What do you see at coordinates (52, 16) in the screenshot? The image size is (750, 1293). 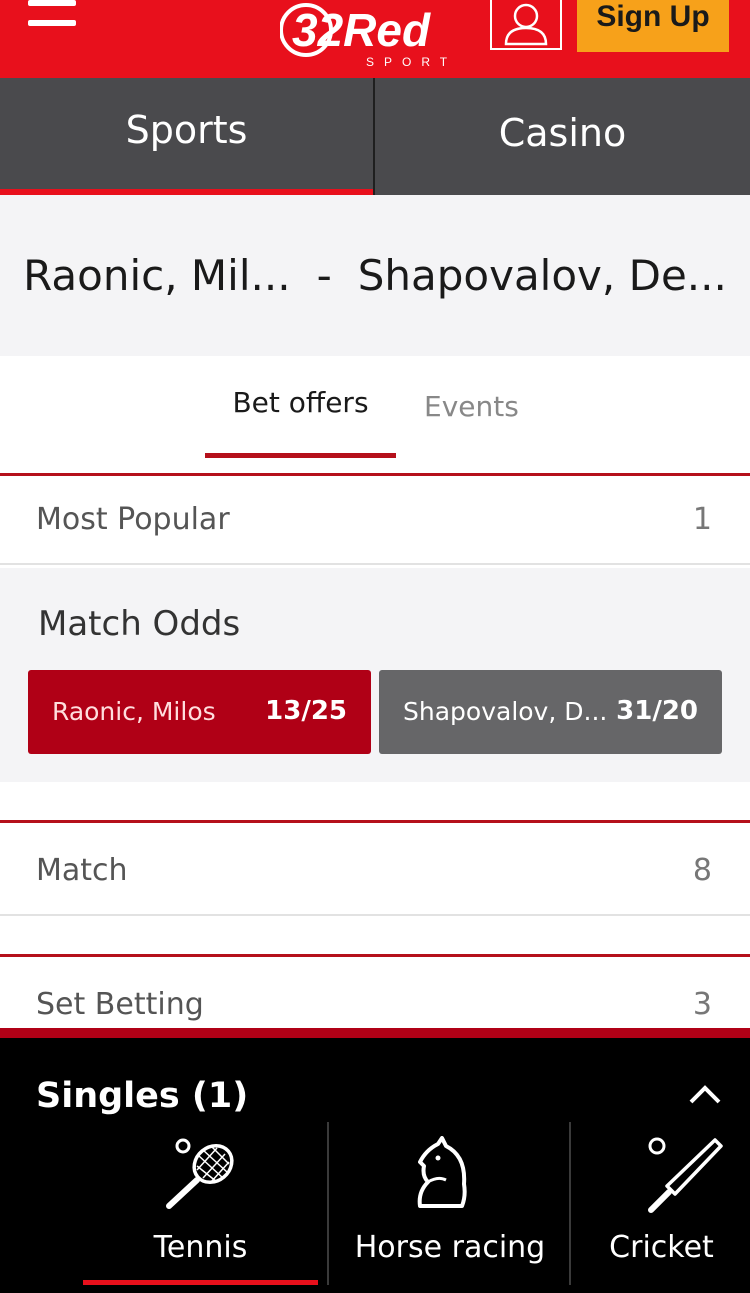 I see `hamburger-menu-icon` at bounding box center [52, 16].